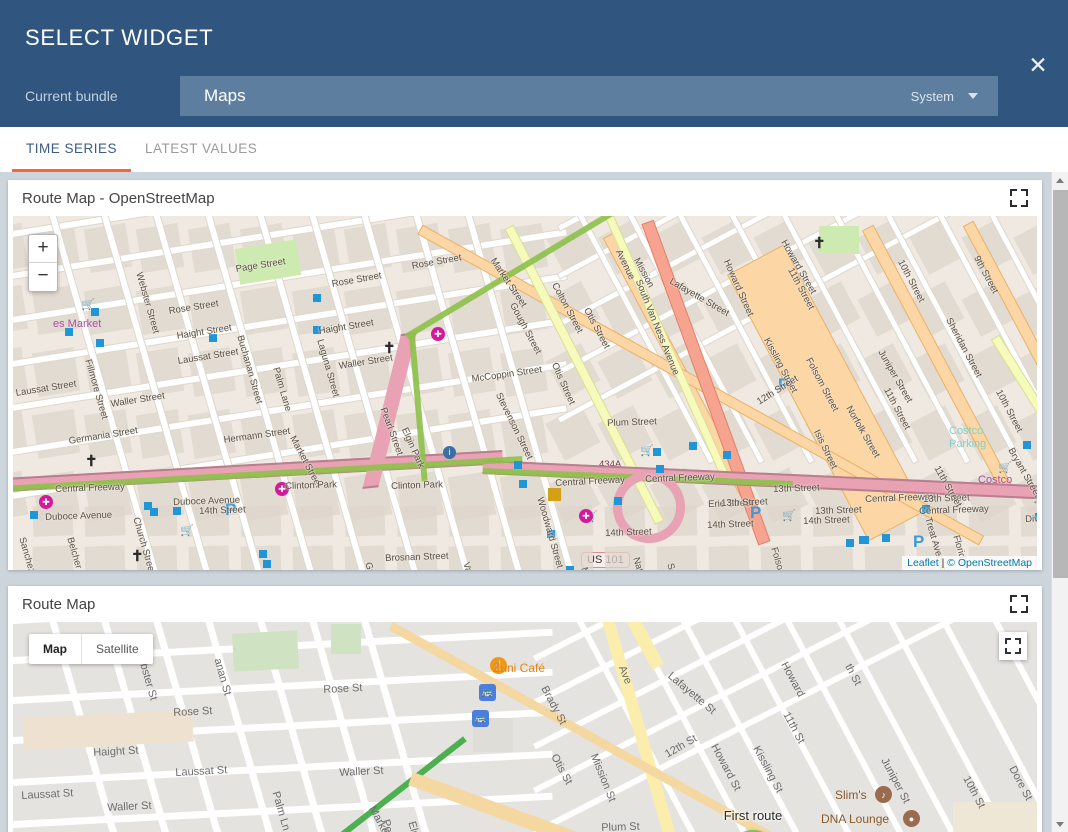  Describe the element at coordinates (43, 249) in the screenshot. I see `zoom-in-button: +` at that location.